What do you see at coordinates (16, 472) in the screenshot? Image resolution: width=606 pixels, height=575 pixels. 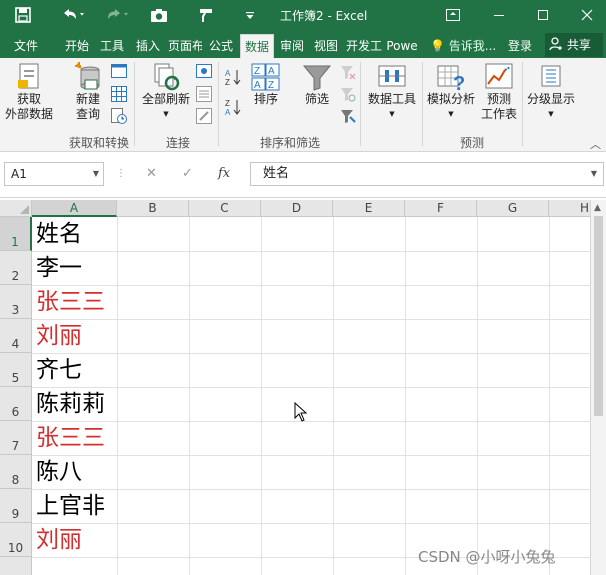 I see `row-header: 8` at bounding box center [16, 472].